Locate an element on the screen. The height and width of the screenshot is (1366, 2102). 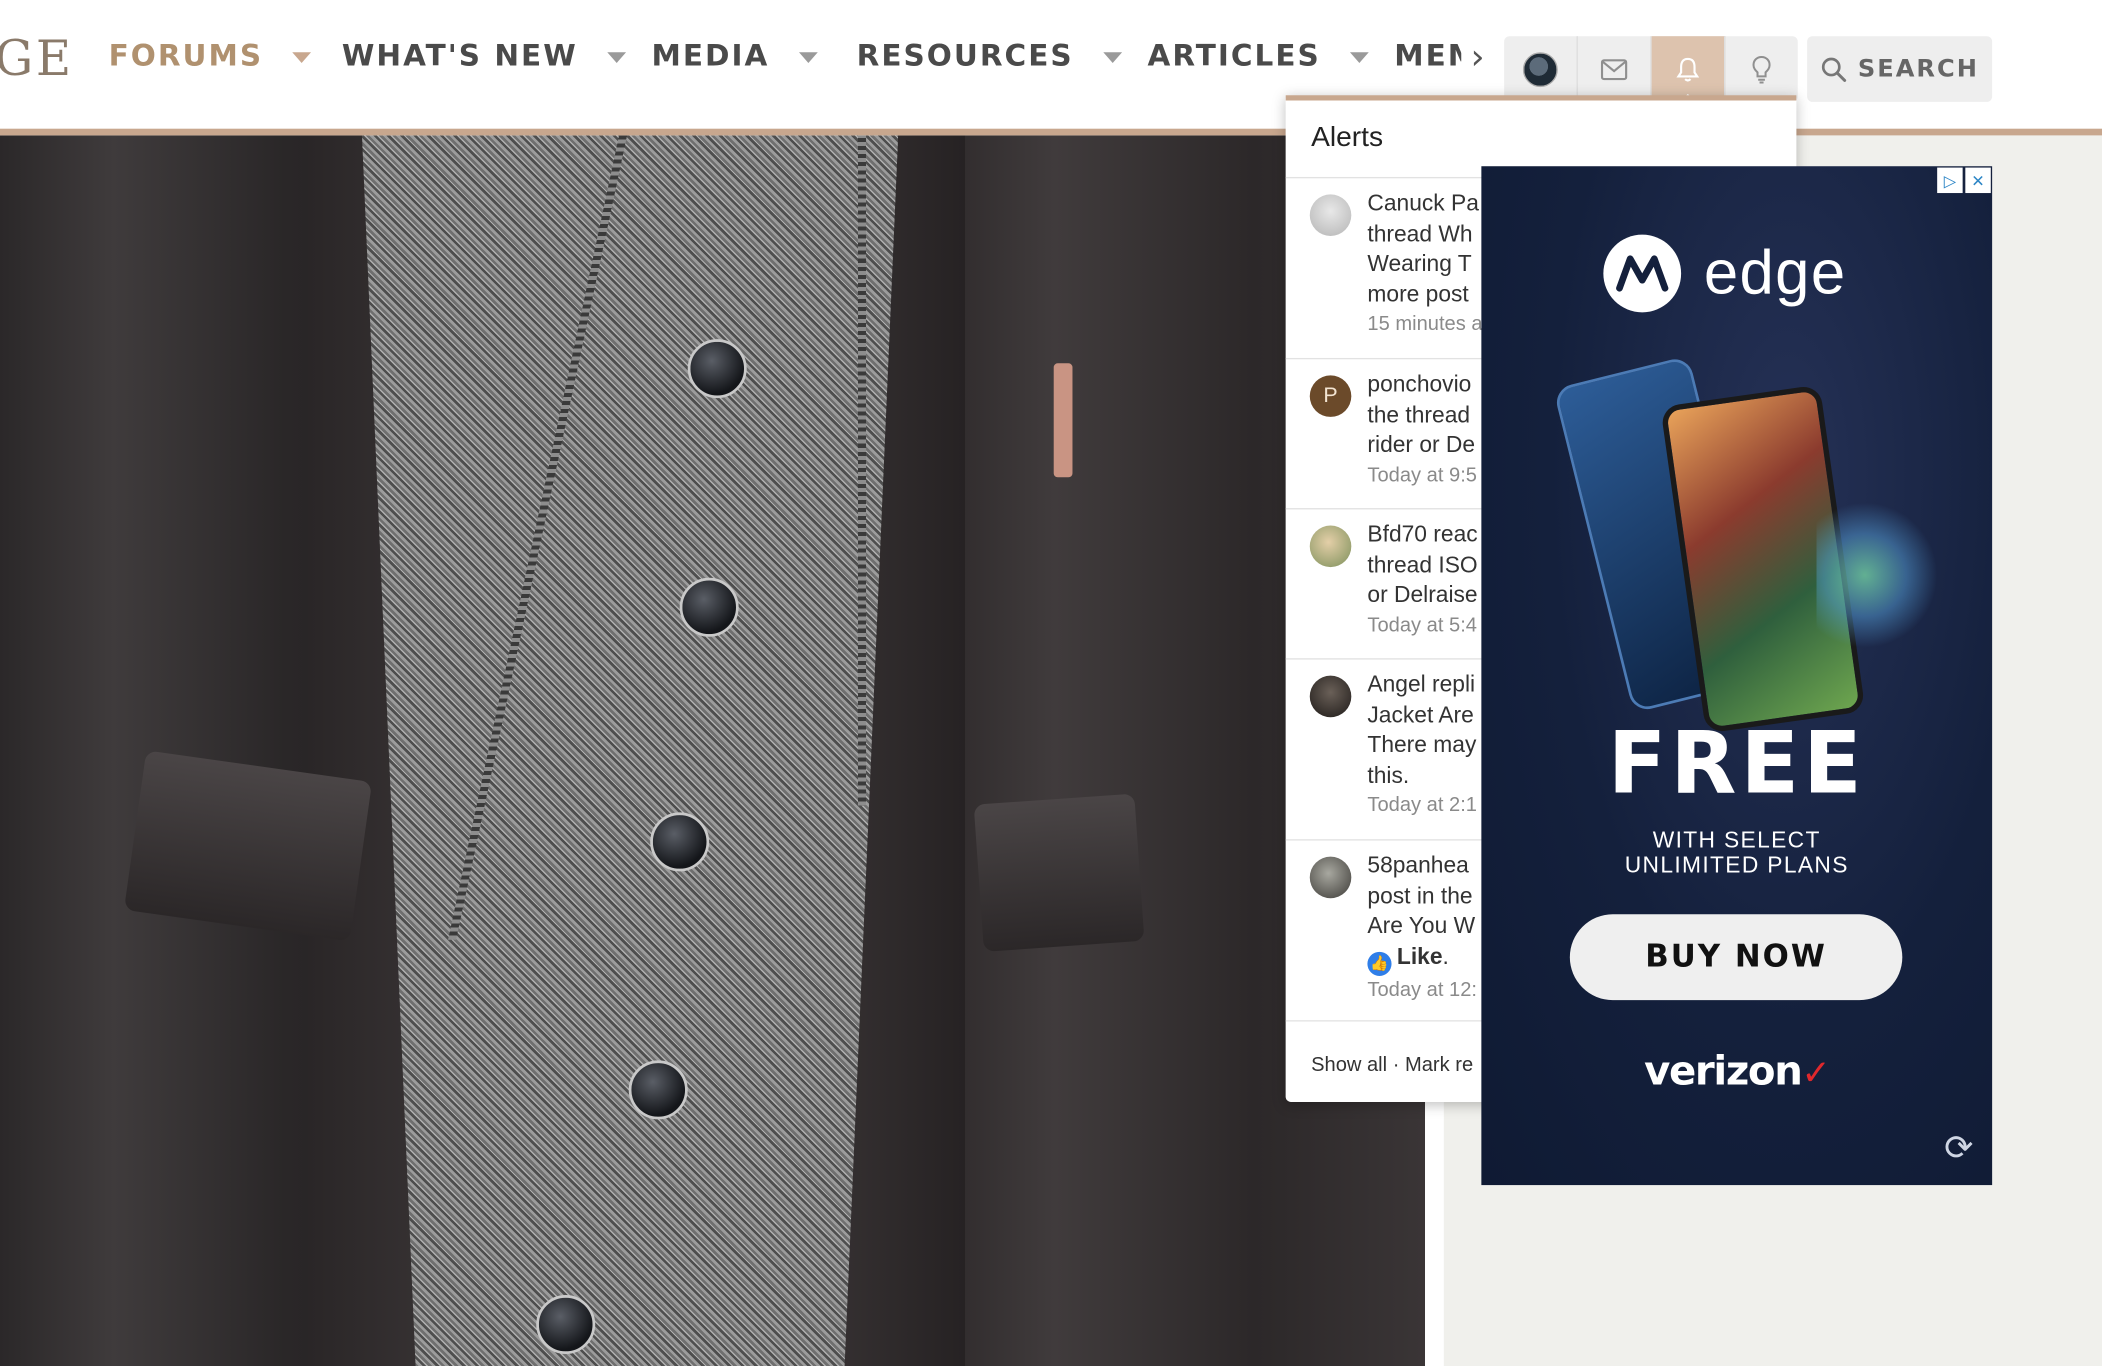
user-icon-group is located at coordinates (1651, 70).